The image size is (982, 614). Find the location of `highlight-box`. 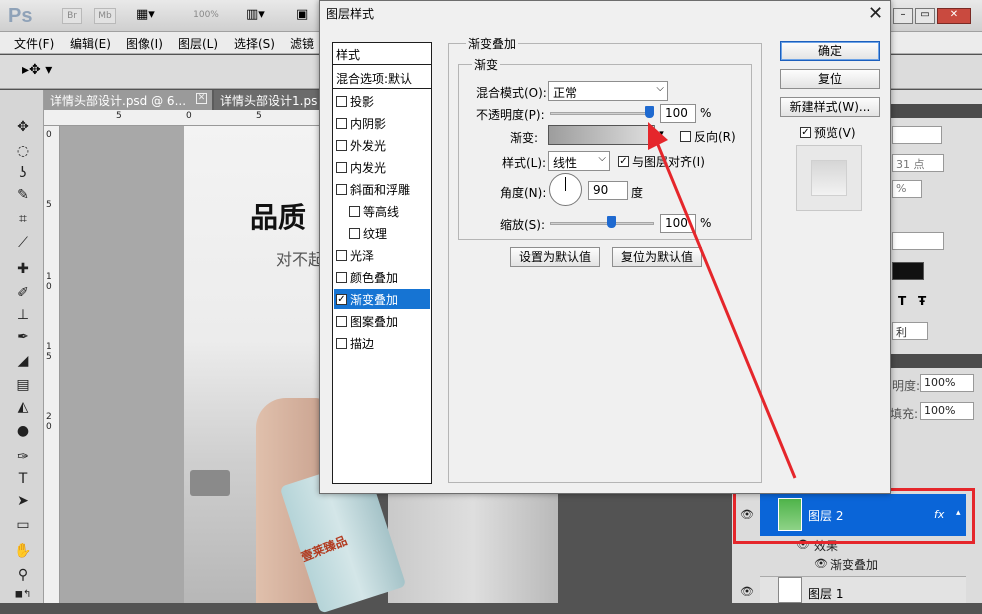

highlight-box is located at coordinates (854, 516).